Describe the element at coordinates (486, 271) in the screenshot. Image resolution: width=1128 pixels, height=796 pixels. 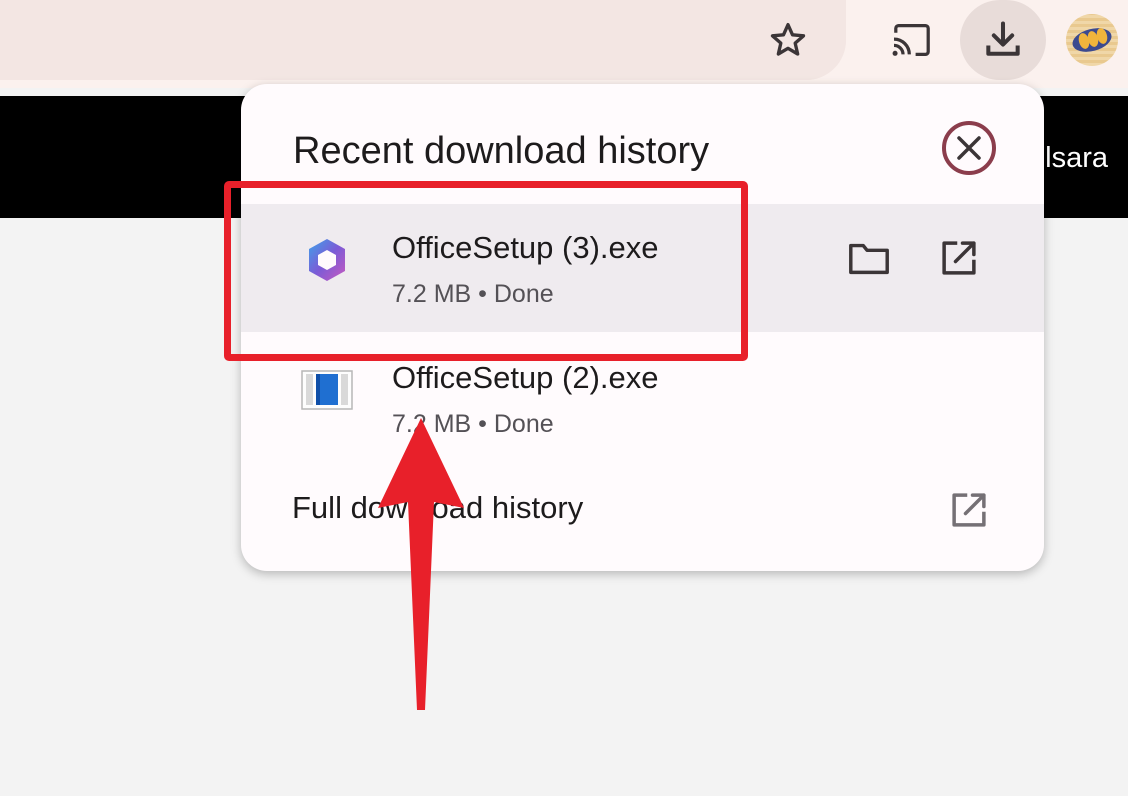
I see `annotation-highlight-box` at that location.